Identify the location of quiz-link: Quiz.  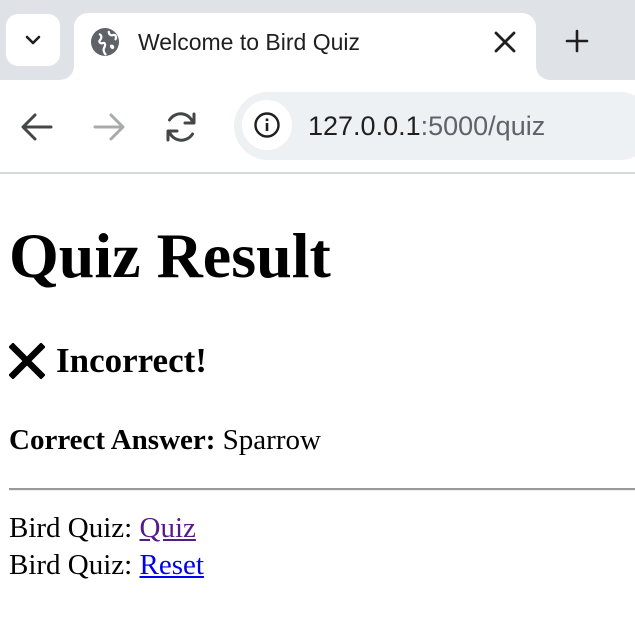
(168, 528).